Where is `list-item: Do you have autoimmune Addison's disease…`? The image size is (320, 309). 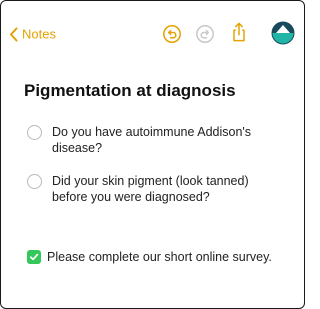 list-item: Do you have autoimmune Addison's disease… is located at coordinates (157, 140).